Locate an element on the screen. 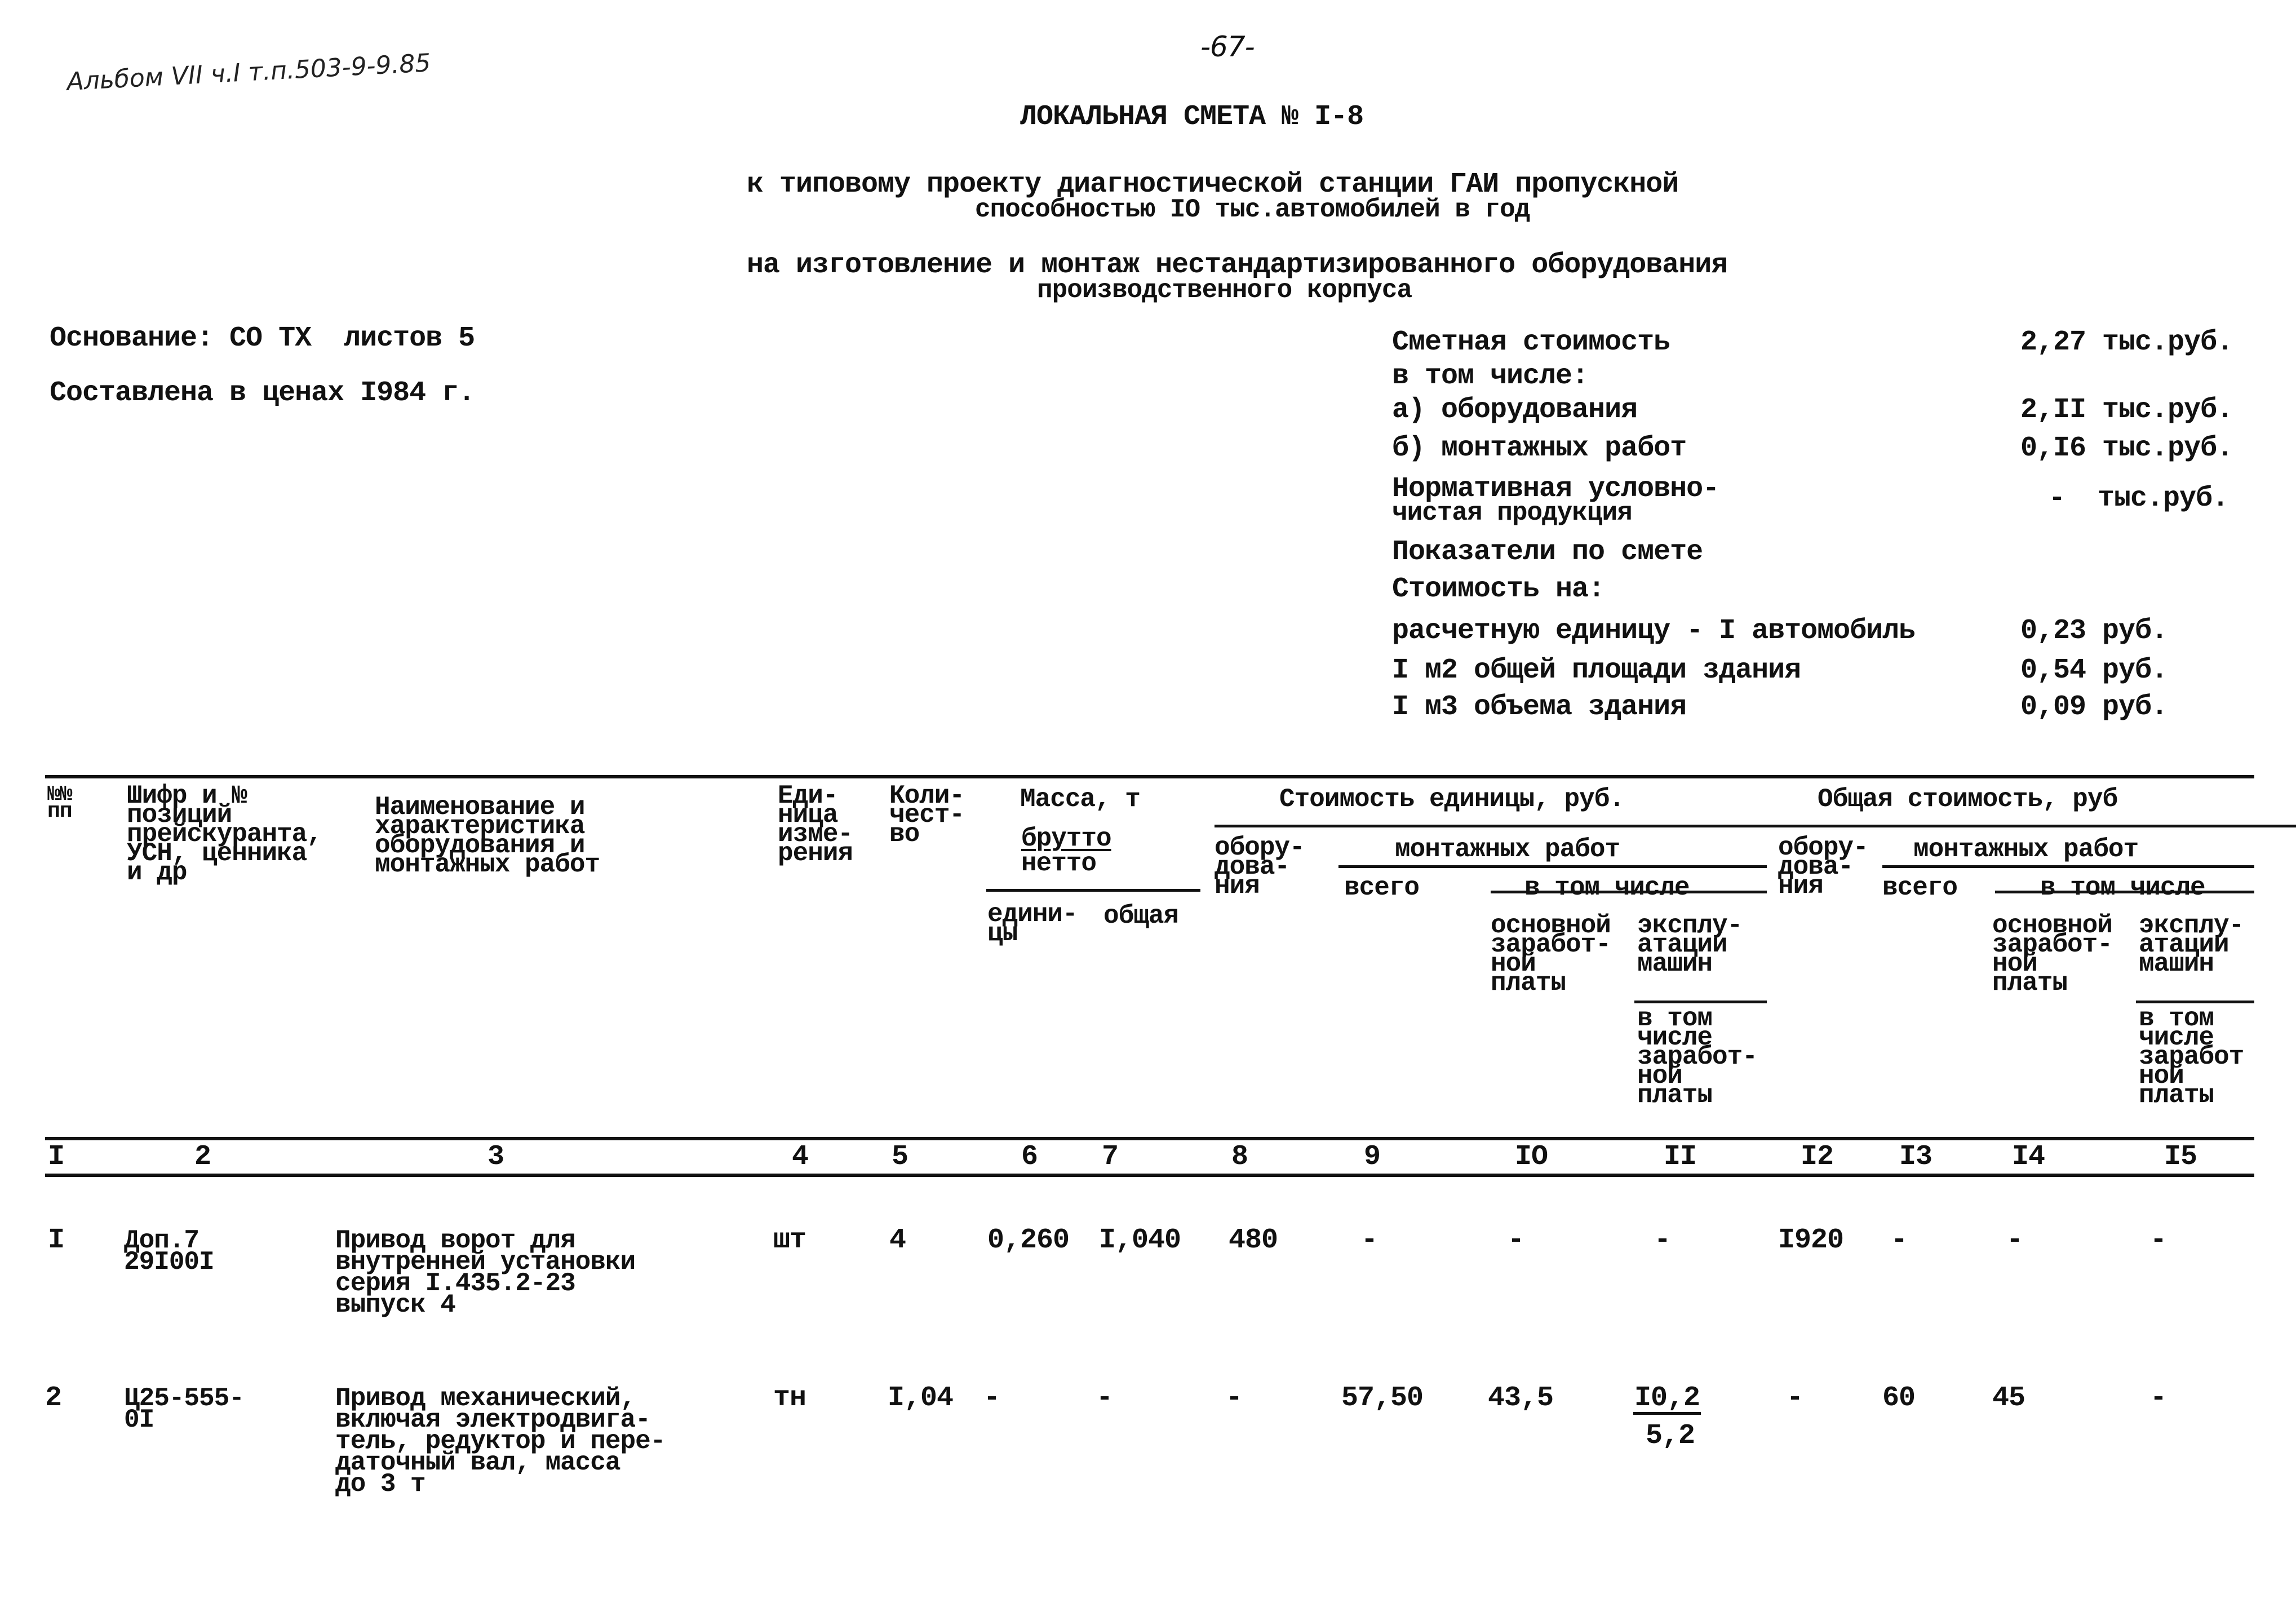 This screenshot has width=2296, height=1598. col4-header-line: рения is located at coordinates (815, 853).